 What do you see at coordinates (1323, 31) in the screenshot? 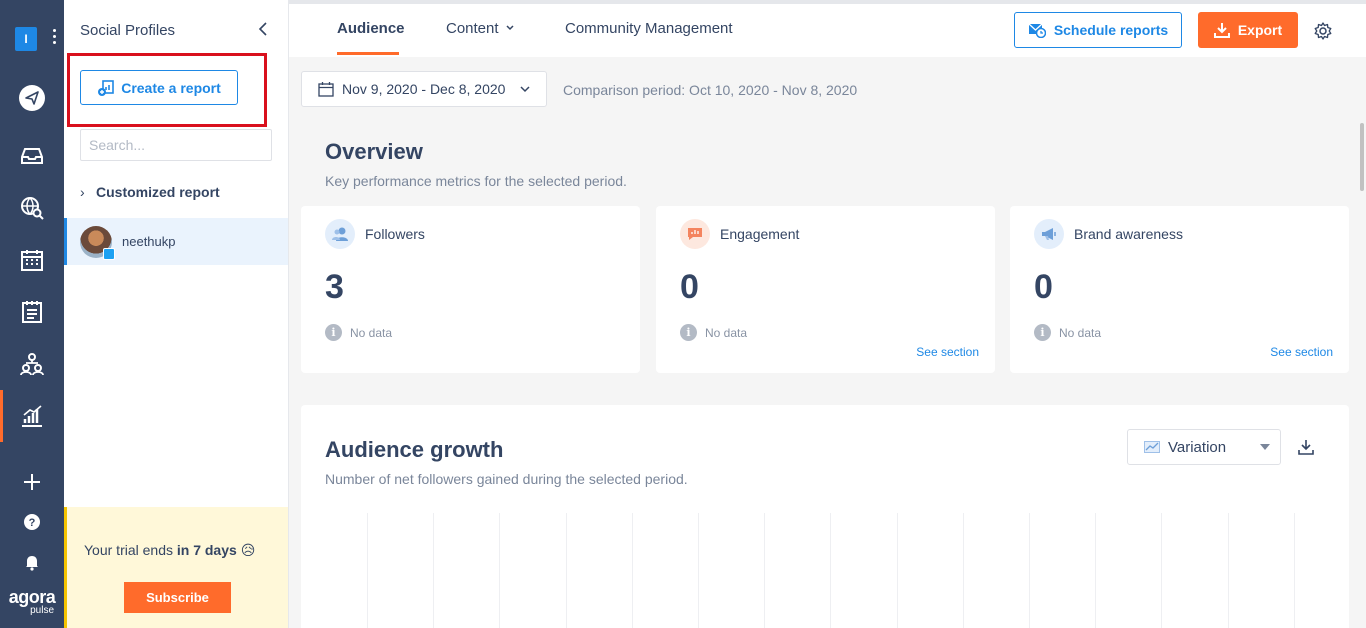
I see `gear-icon` at bounding box center [1323, 31].